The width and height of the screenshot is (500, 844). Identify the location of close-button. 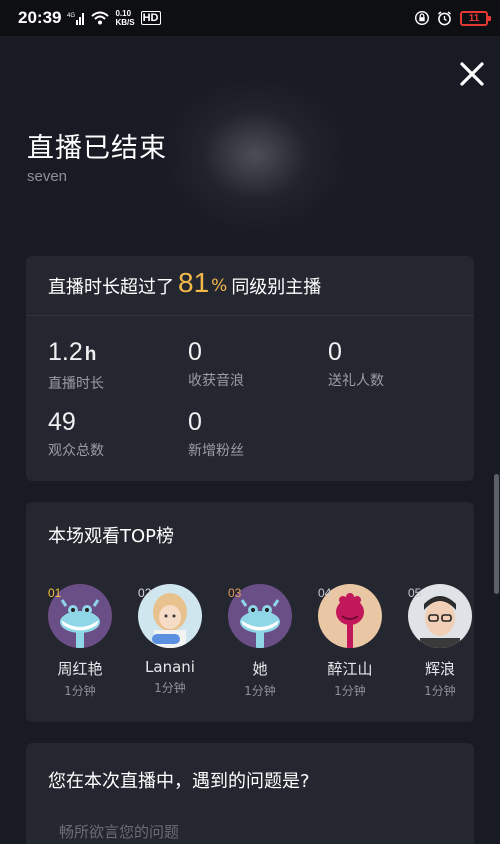
(472, 74).